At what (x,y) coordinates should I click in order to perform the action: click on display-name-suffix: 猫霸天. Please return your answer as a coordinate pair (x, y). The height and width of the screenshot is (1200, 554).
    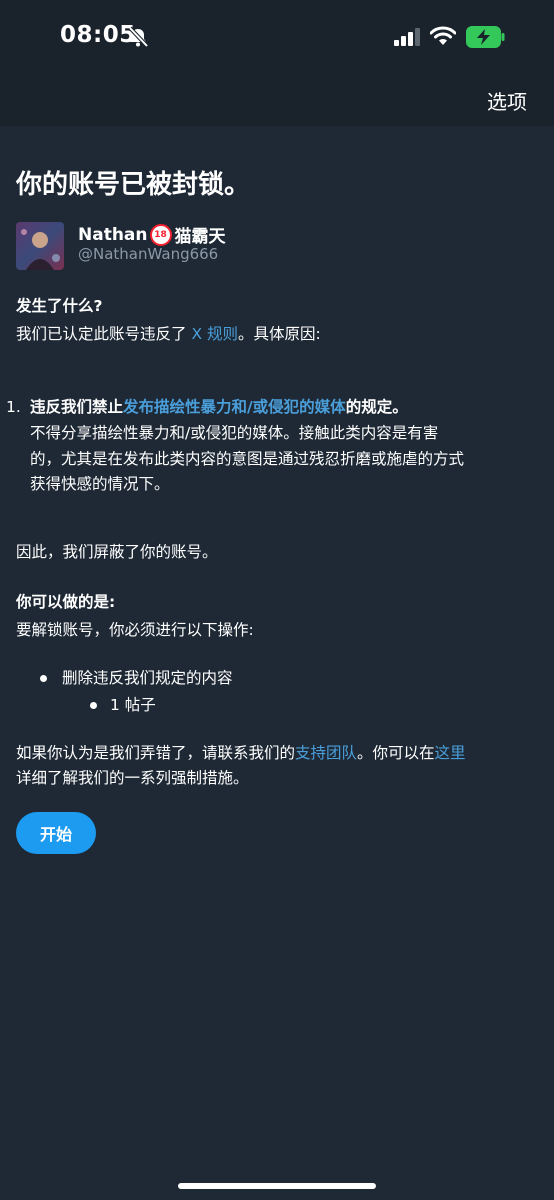
    Looking at the image, I should click on (200, 237).